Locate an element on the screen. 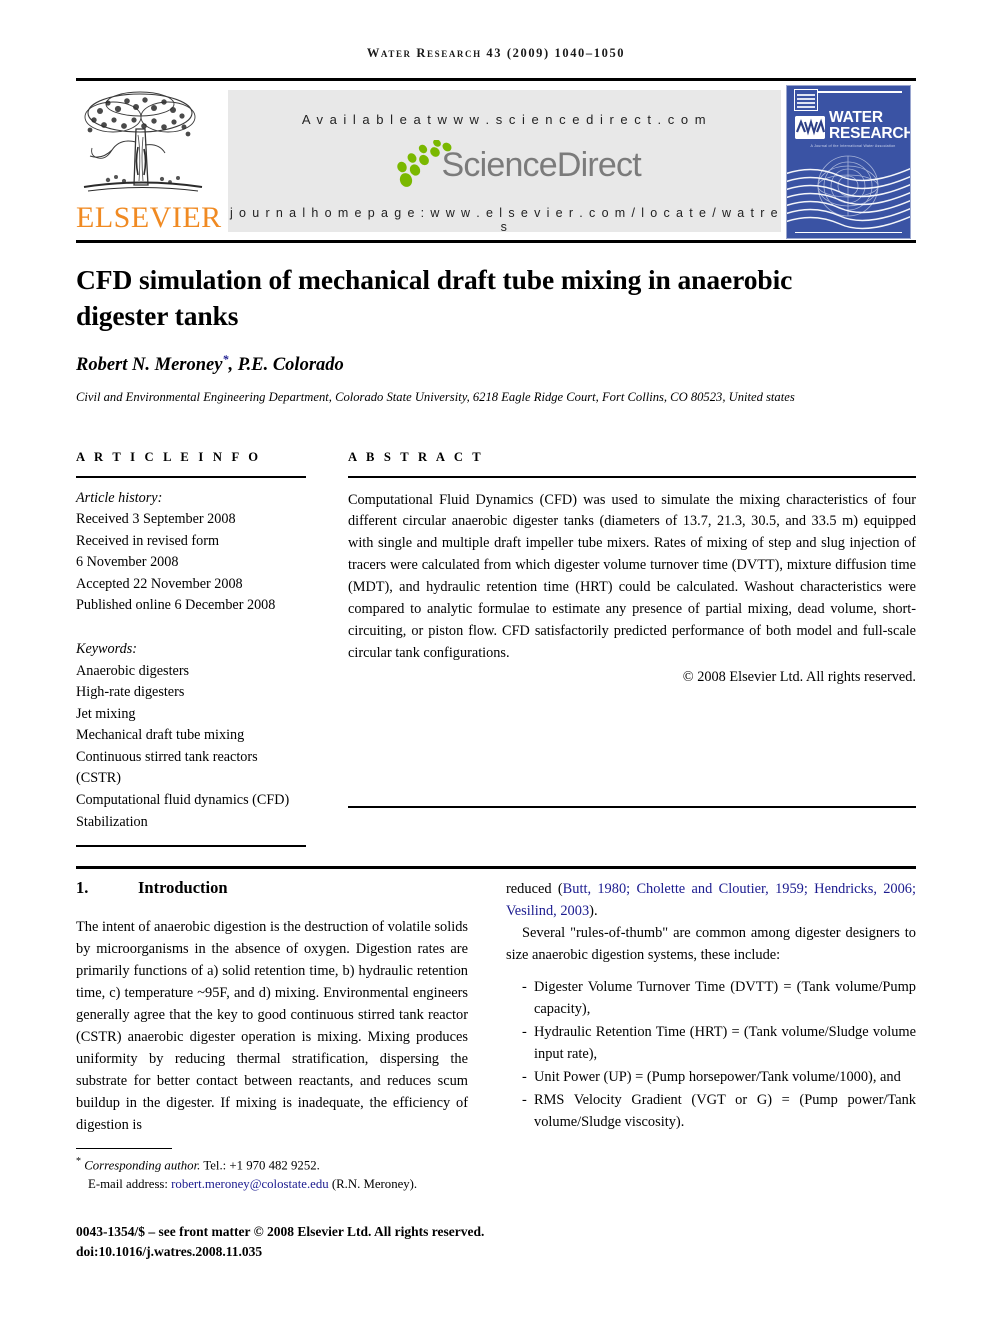 This screenshot has width=992, height=1323. header-rule is located at coordinates (496, 79).